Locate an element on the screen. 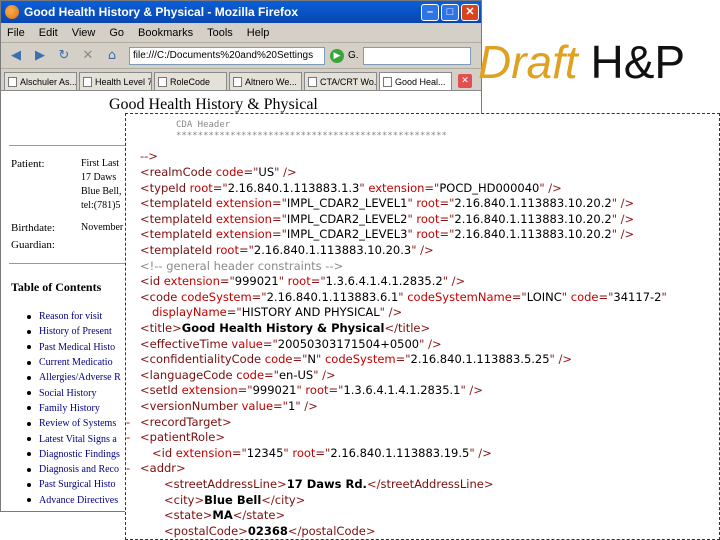  xml-token: title is located at coordinates (161, 328).